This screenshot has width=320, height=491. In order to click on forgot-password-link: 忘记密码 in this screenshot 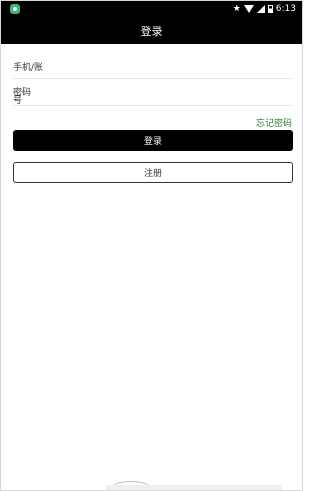, I will do `click(274, 122)`.